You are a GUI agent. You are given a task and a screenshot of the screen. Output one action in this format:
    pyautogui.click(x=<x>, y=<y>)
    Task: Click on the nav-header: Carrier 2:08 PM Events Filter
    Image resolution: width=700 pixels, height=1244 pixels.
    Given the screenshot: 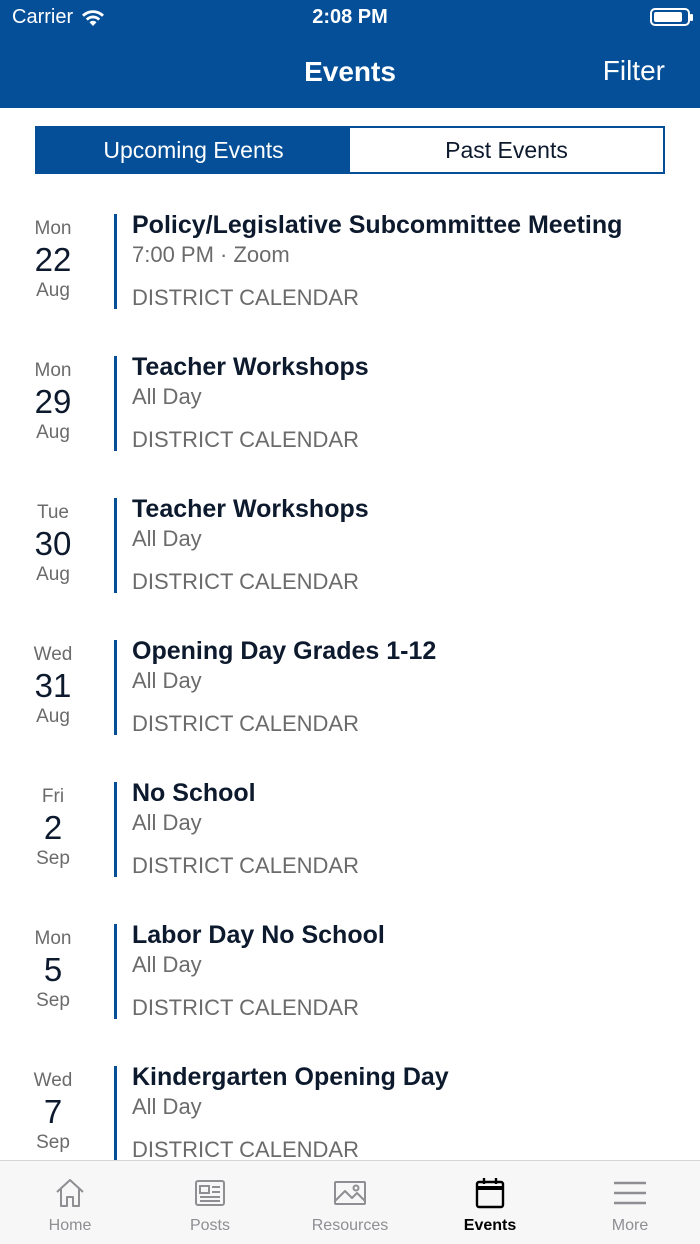 What is the action you would take?
    pyautogui.click(x=350, y=54)
    